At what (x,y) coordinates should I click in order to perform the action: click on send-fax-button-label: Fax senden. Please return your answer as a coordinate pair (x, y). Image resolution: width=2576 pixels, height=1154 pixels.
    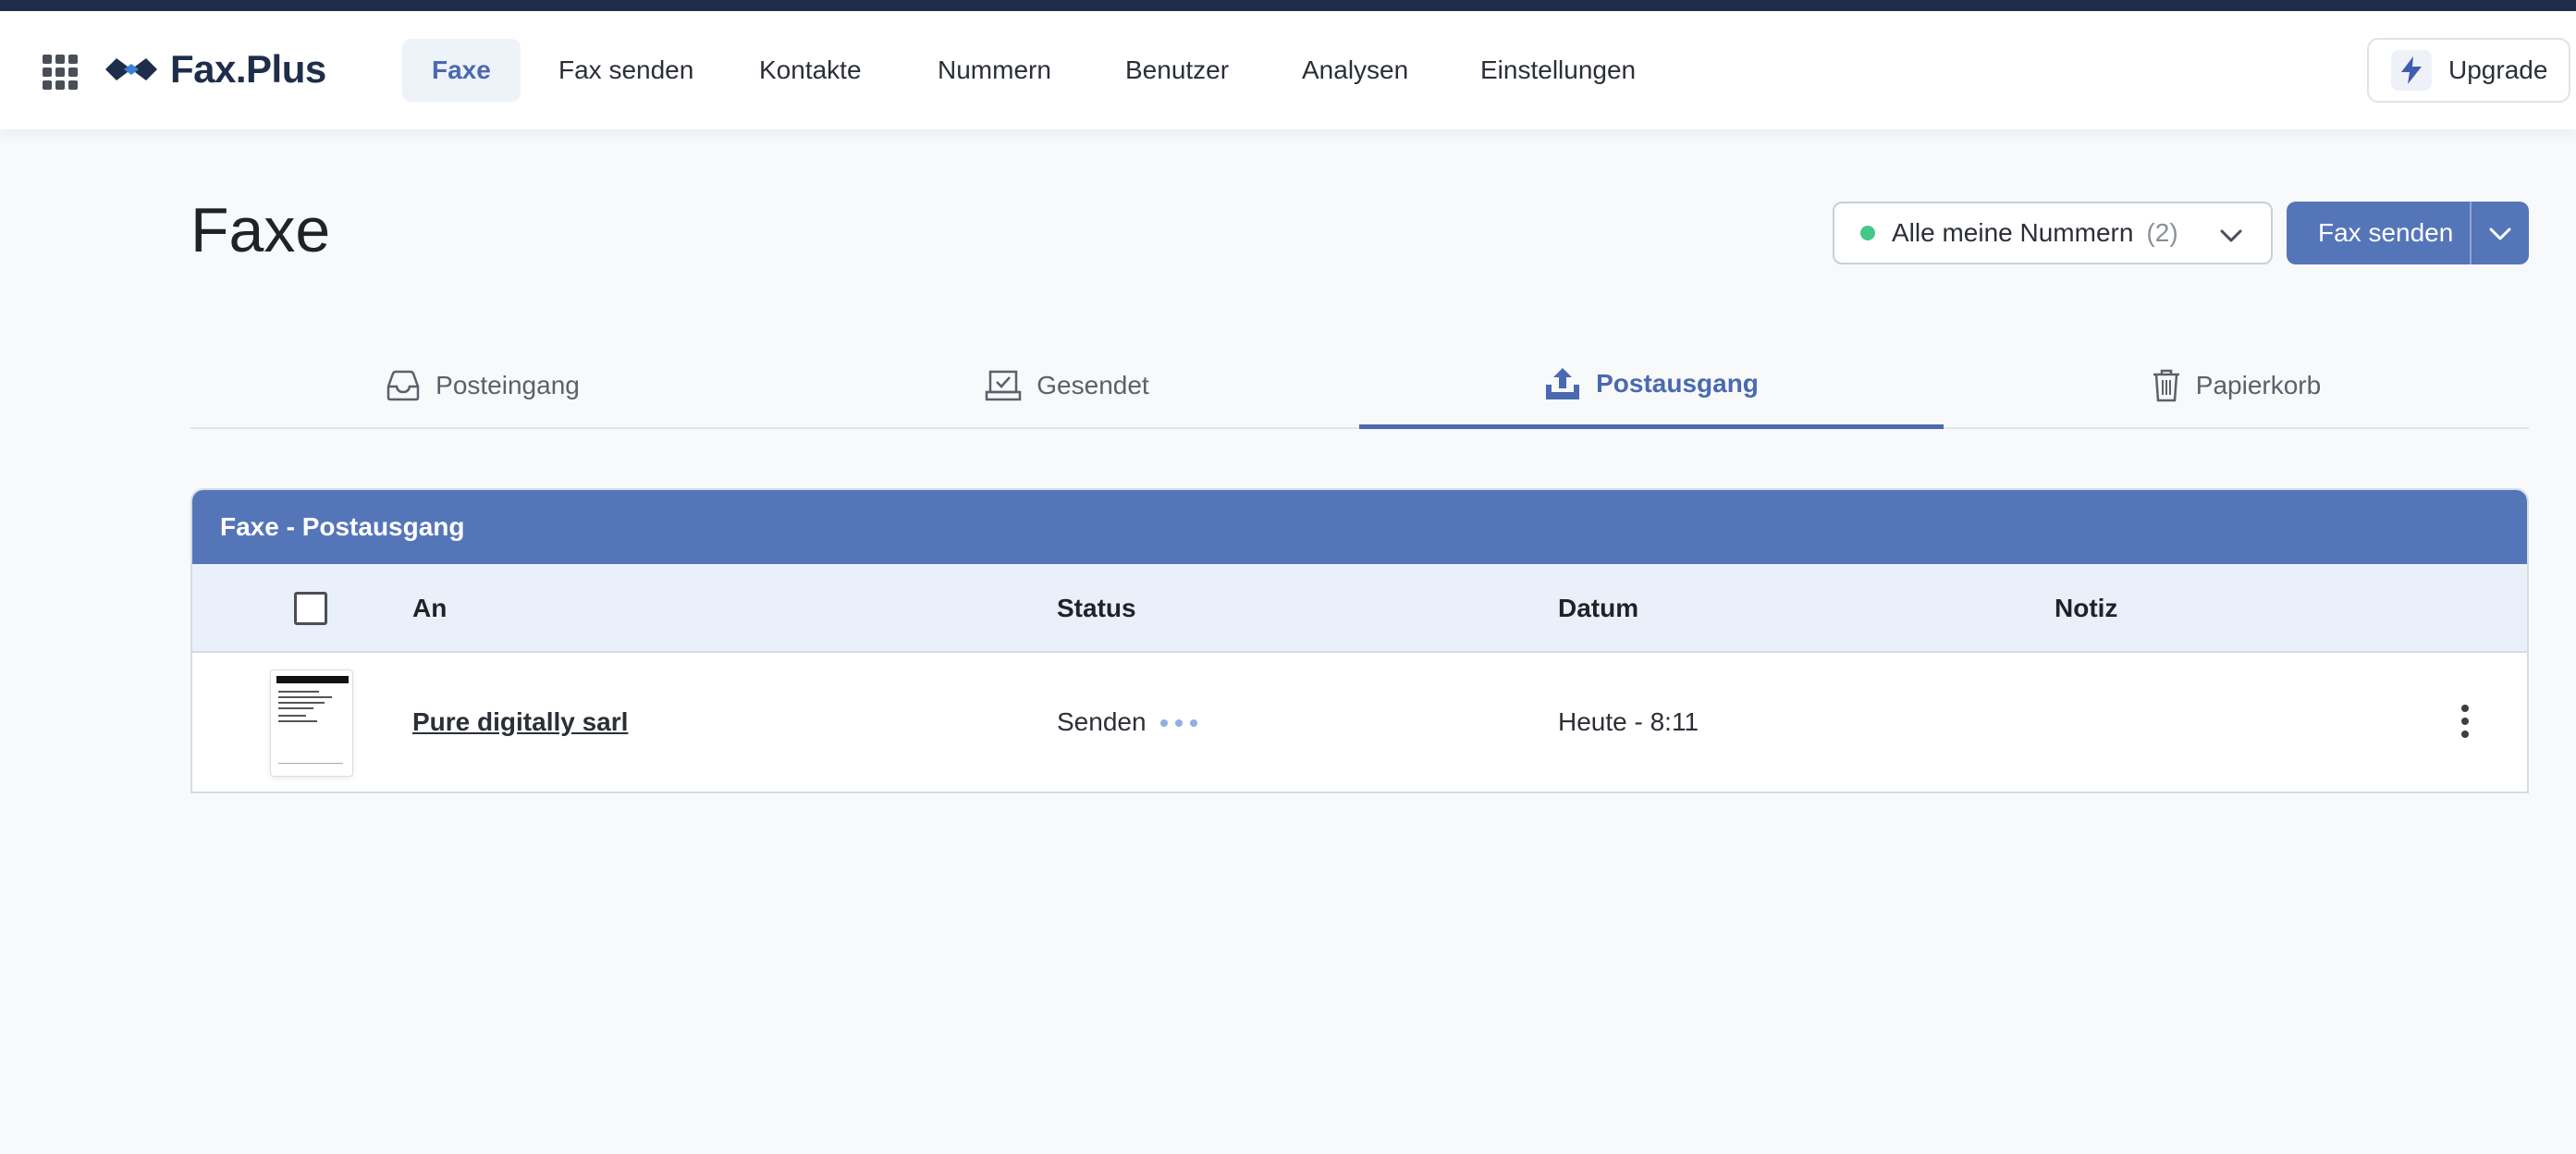
    Looking at the image, I should click on (2386, 232).